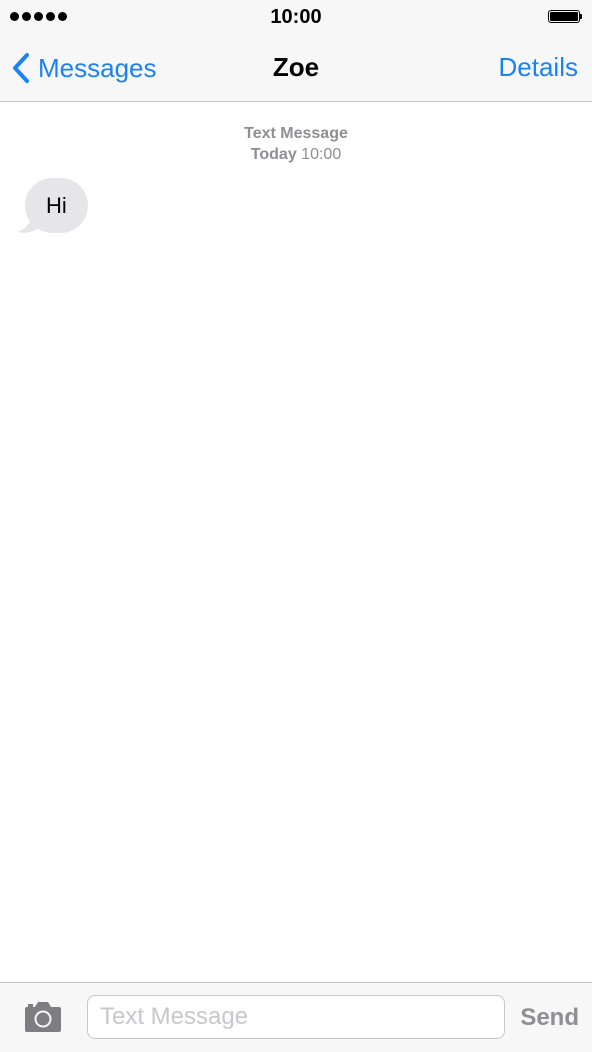 This screenshot has width=592, height=1052. What do you see at coordinates (296, 144) in the screenshot?
I see `message-timestamp: Text Message Today 10:00` at bounding box center [296, 144].